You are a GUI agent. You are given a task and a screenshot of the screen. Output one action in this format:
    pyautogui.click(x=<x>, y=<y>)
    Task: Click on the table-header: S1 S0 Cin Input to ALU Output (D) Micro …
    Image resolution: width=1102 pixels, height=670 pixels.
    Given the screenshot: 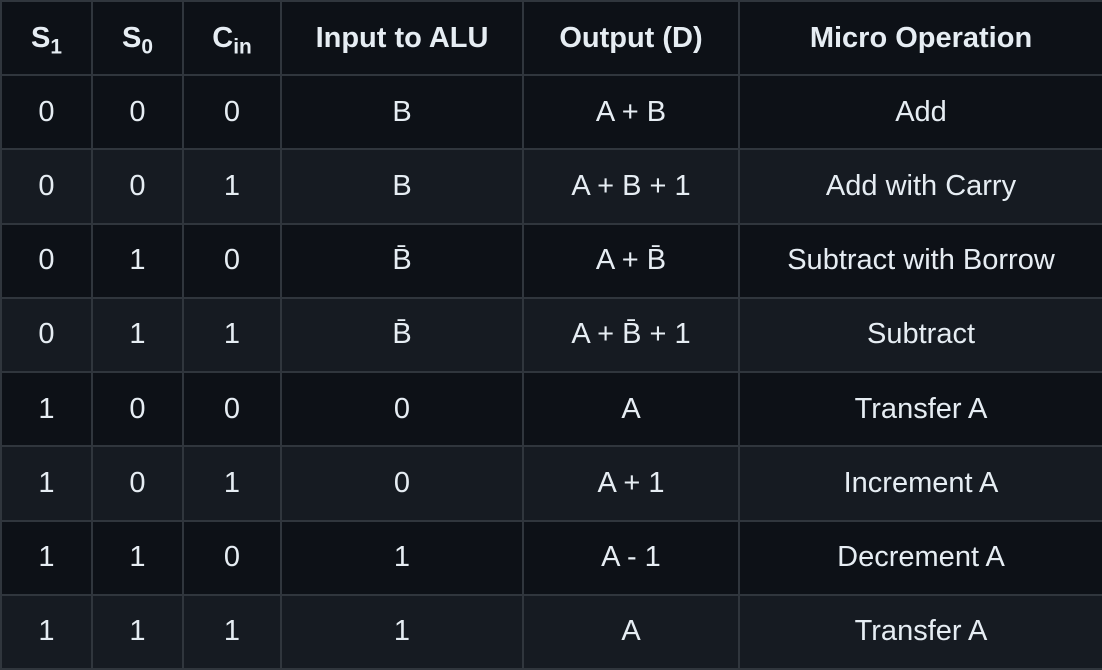 What is the action you would take?
    pyautogui.click(x=551, y=38)
    